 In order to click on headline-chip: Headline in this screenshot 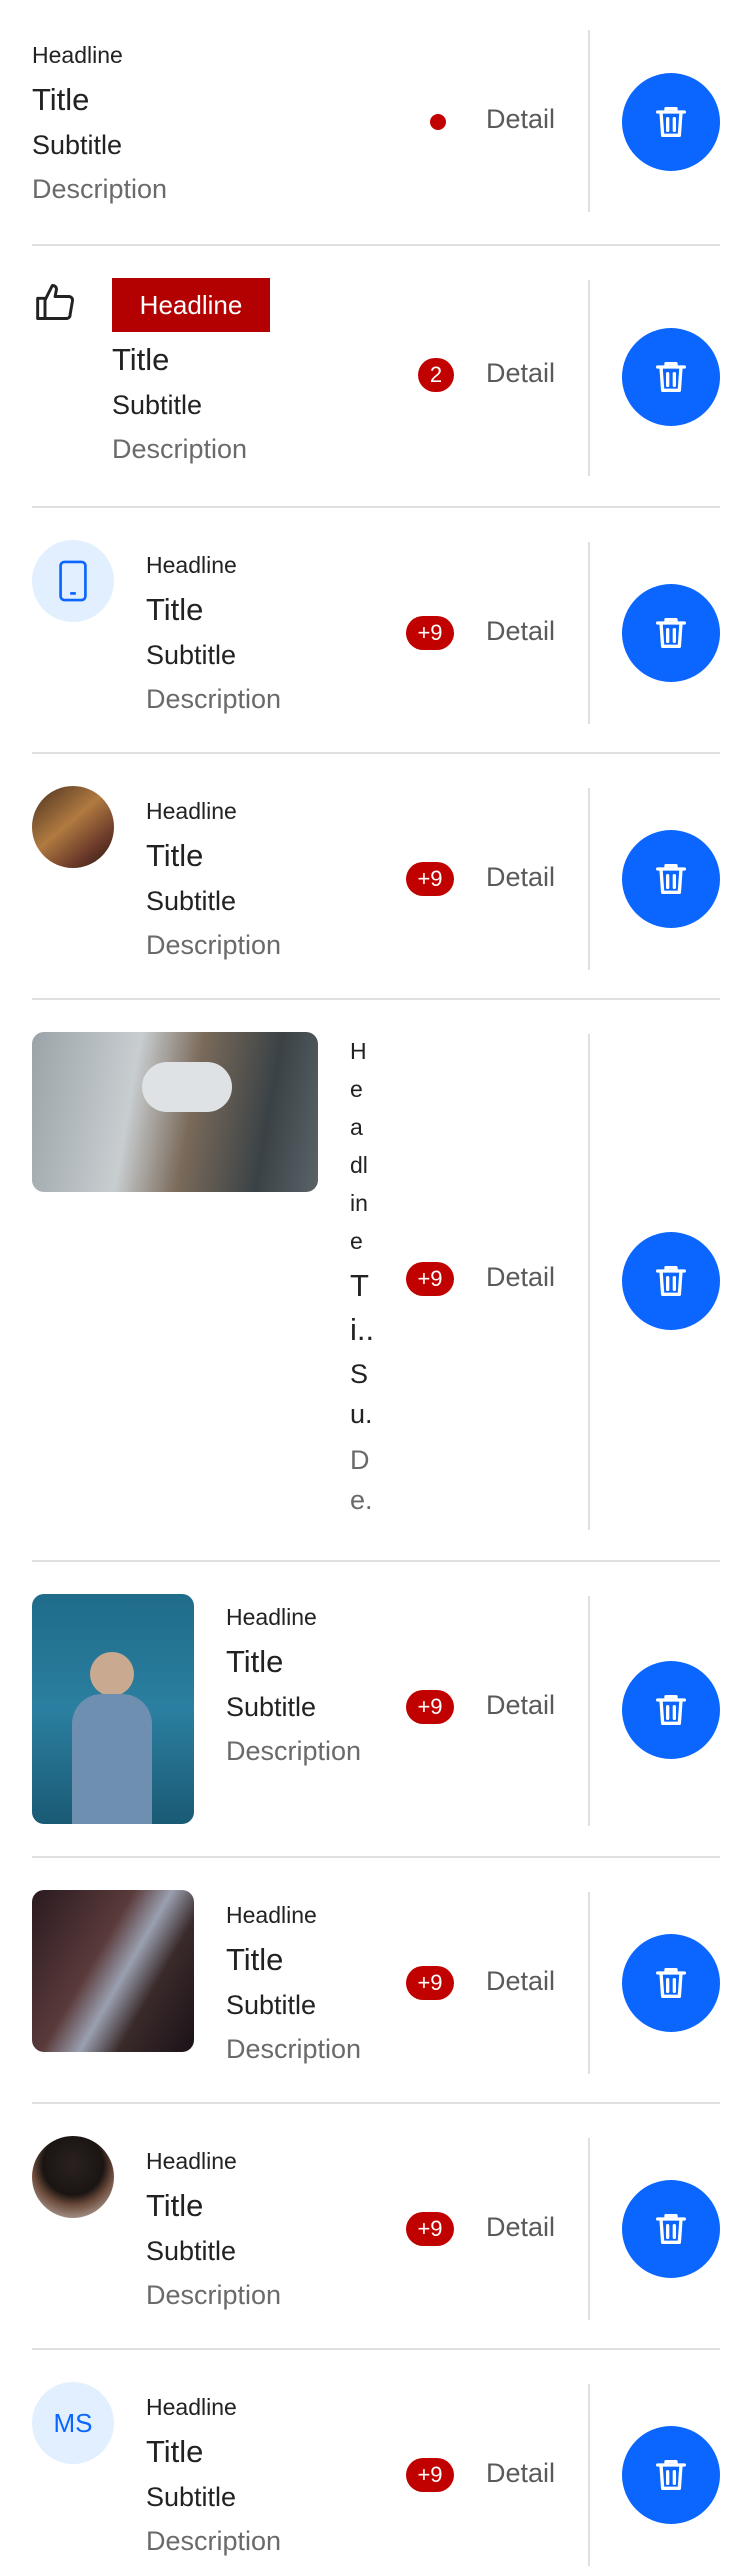, I will do `click(191, 305)`.